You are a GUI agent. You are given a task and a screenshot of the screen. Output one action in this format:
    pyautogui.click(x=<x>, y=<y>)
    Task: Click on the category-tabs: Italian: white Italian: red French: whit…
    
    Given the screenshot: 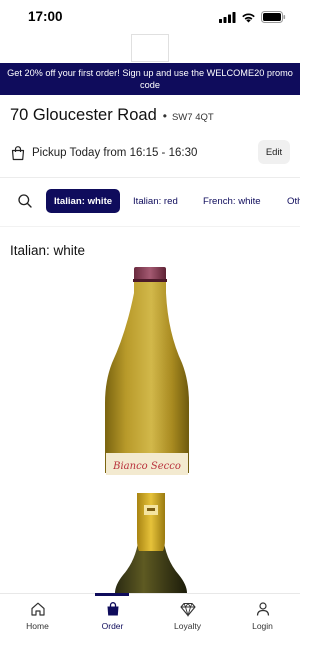 What is the action you would take?
    pyautogui.click(x=150, y=201)
    